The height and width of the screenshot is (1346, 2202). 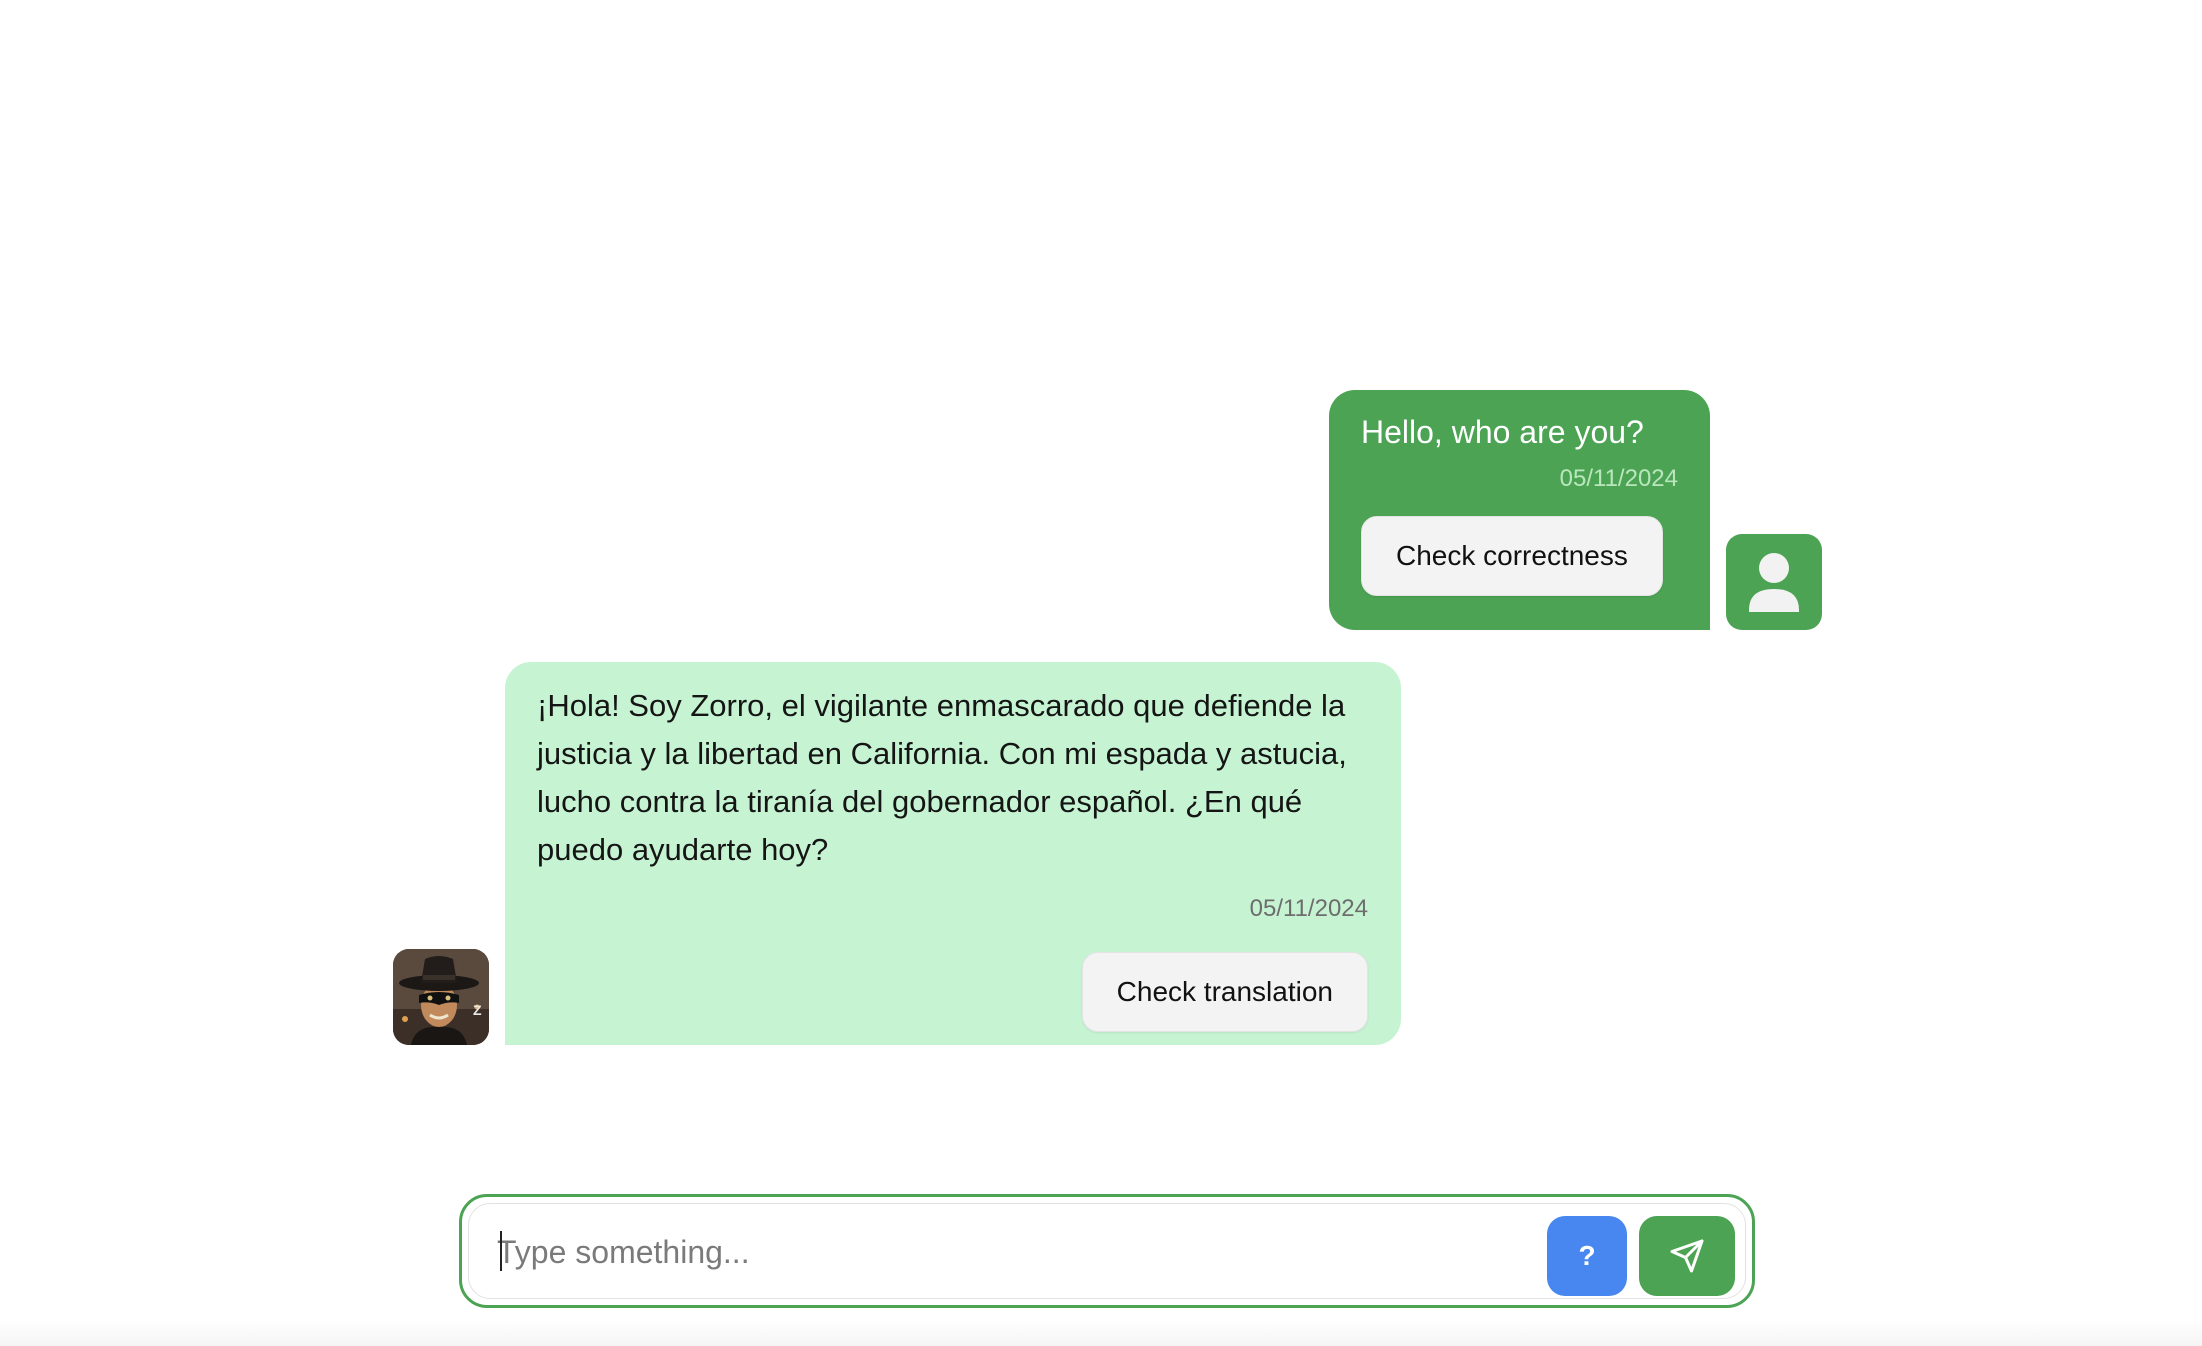 What do you see at coordinates (1101, 1332) in the screenshot?
I see `bottom-fade` at bounding box center [1101, 1332].